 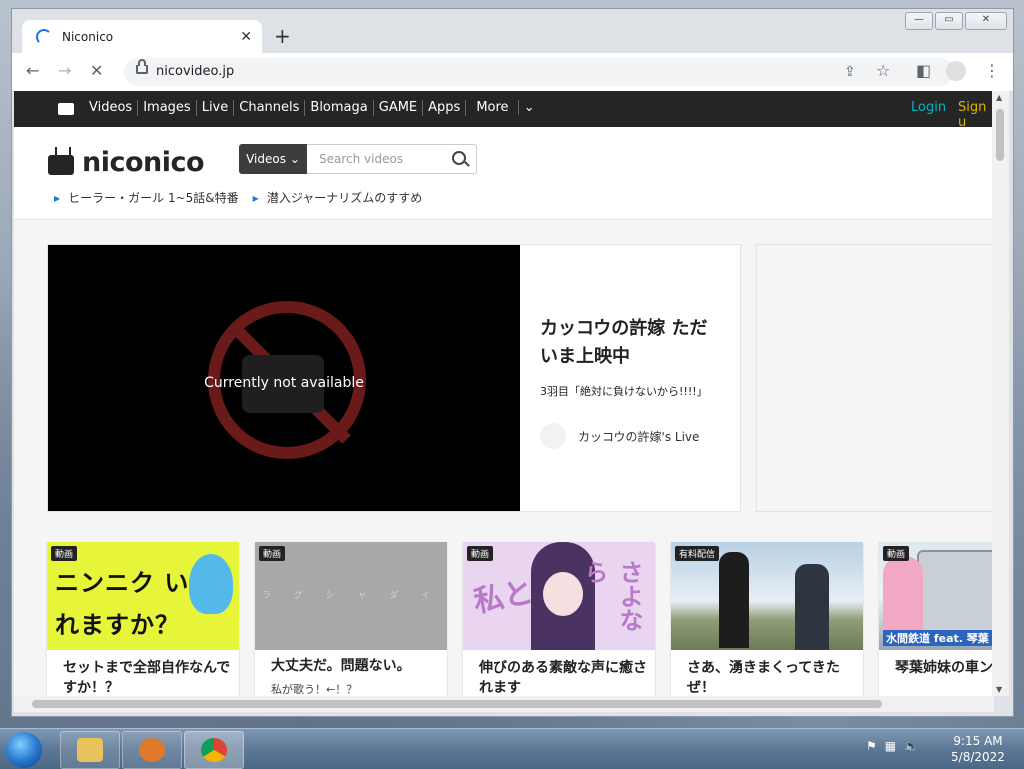 I want to click on horizontal-scrollbar, so click(x=504, y=704).